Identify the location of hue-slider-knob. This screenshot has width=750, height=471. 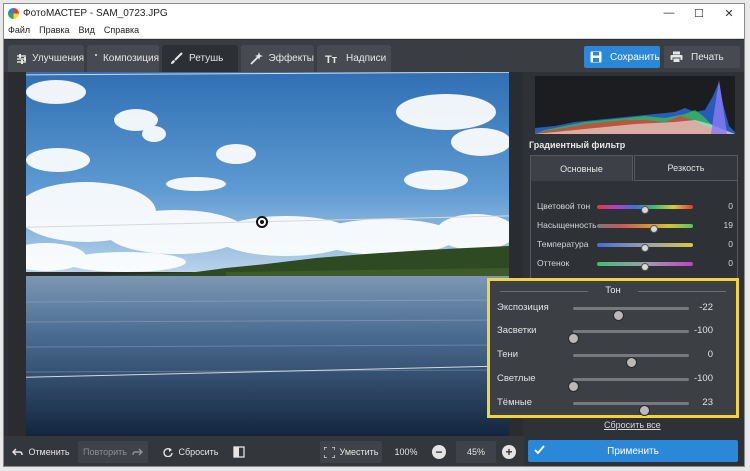
(645, 210).